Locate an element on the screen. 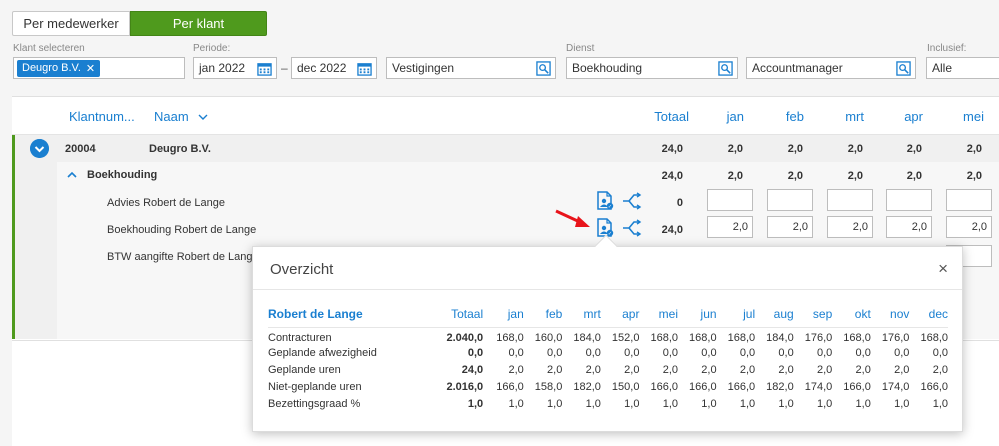  client-chip: Deugro B.V. ✕ is located at coordinates (59, 68).